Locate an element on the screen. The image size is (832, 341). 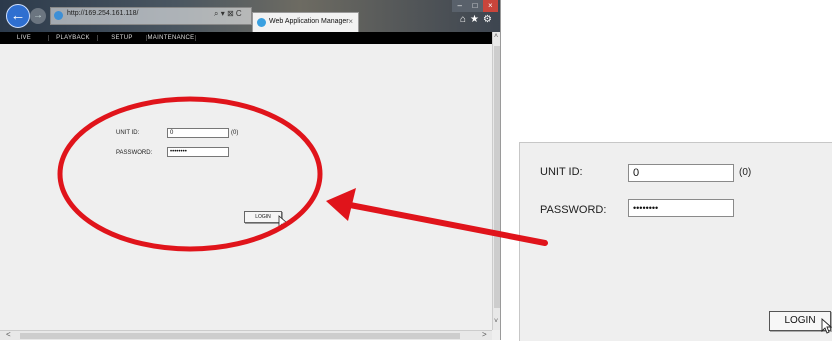
unit-id-input: 0 is located at coordinates (198, 133).